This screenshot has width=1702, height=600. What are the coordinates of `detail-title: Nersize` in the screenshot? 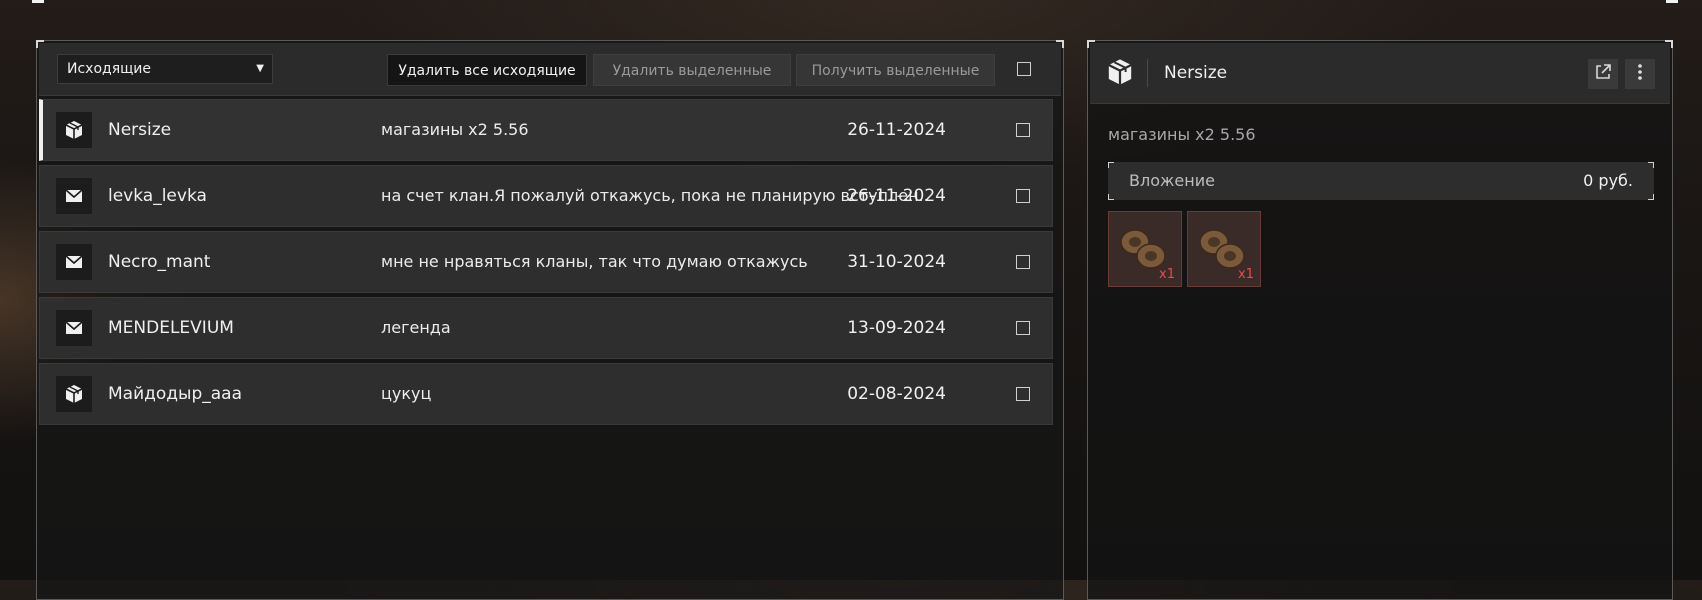 It's located at (1196, 73).